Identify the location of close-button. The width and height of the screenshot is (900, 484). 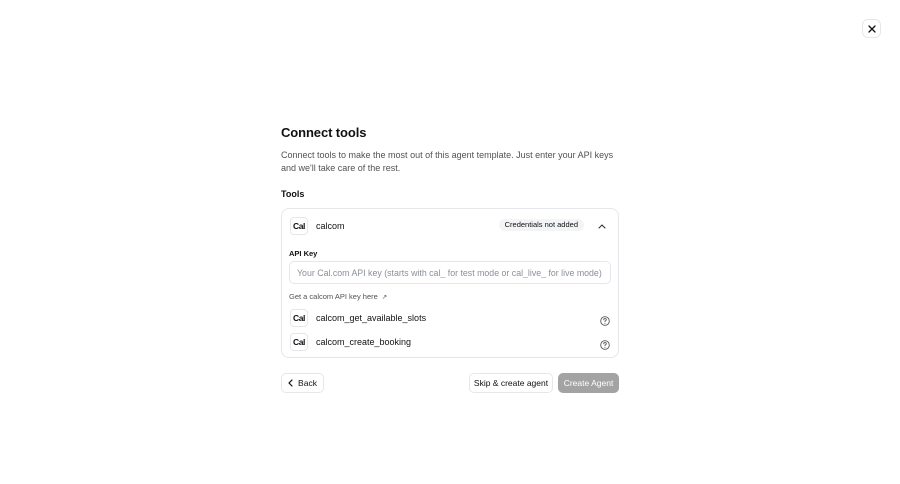
(871, 28).